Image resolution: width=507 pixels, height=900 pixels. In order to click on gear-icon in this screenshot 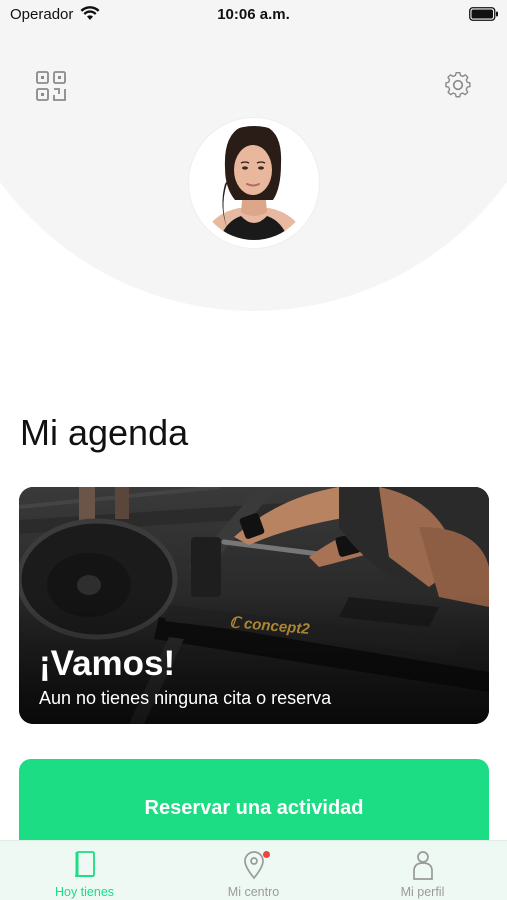, I will do `click(458, 84)`.